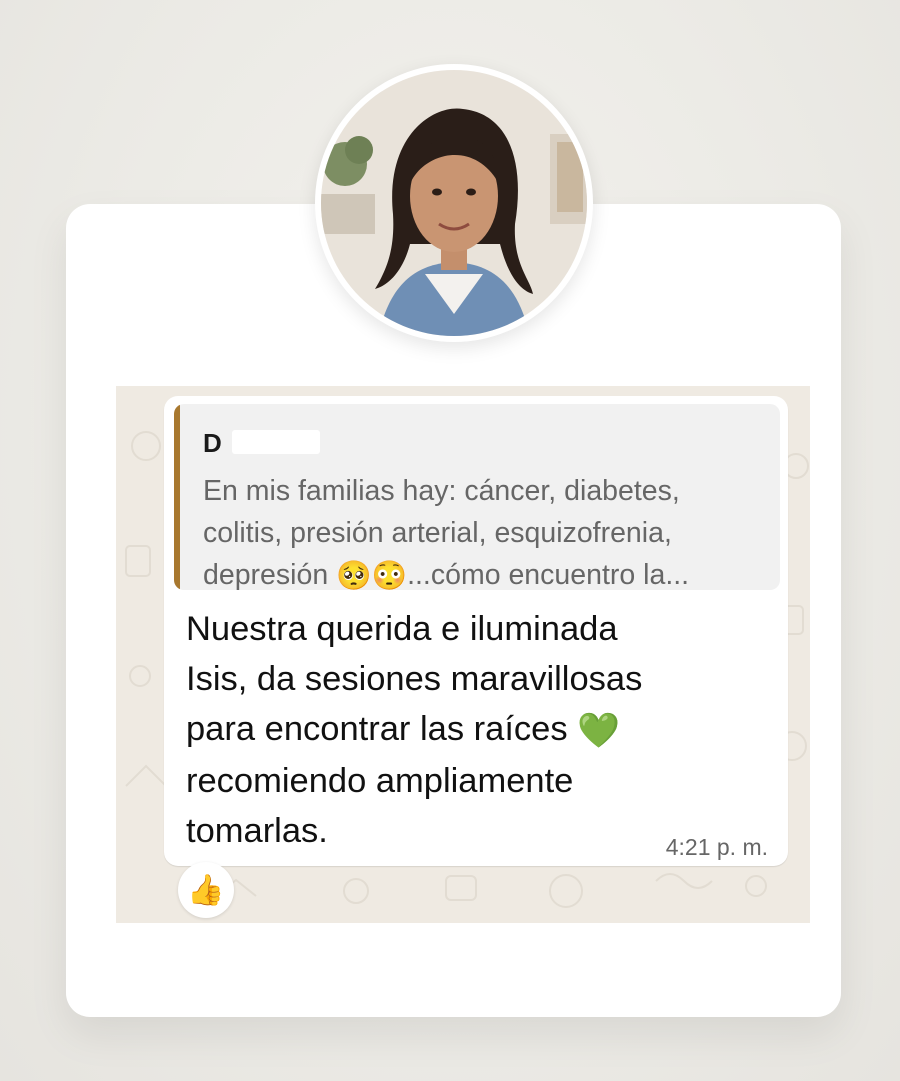 The image size is (900, 1081). Describe the element at coordinates (212, 443) in the screenshot. I see `quoted-author: D` at that location.